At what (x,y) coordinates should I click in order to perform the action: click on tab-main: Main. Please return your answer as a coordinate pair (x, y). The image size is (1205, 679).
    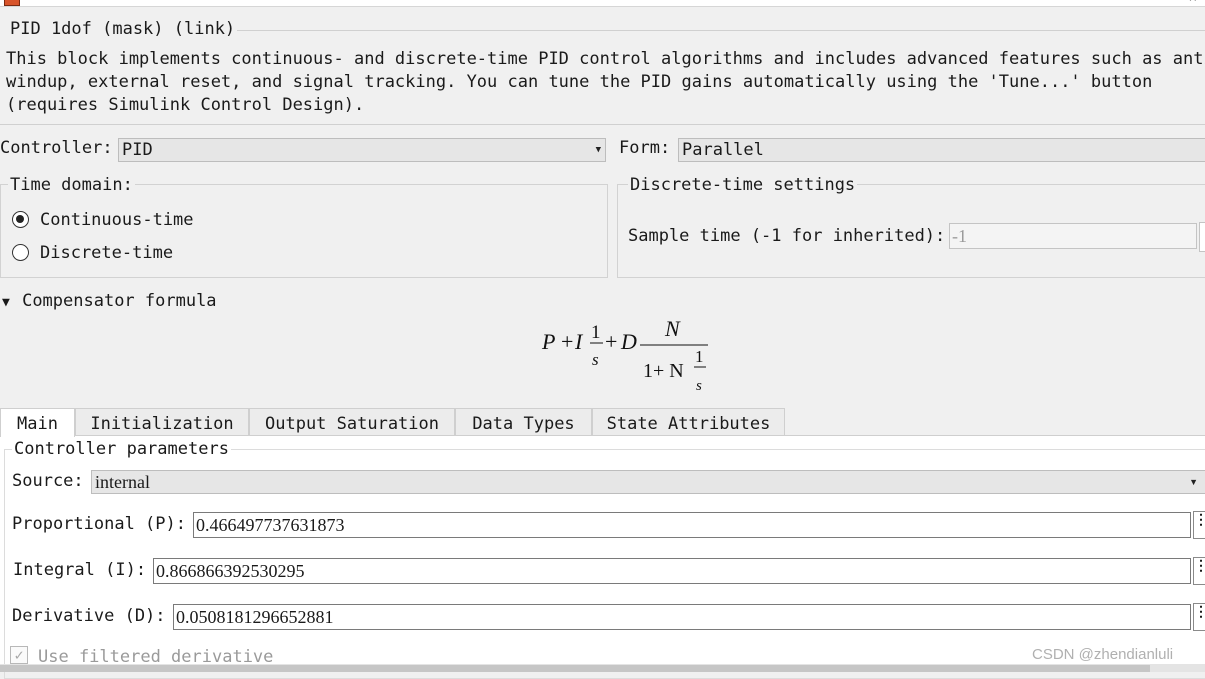
    Looking at the image, I should click on (37, 422).